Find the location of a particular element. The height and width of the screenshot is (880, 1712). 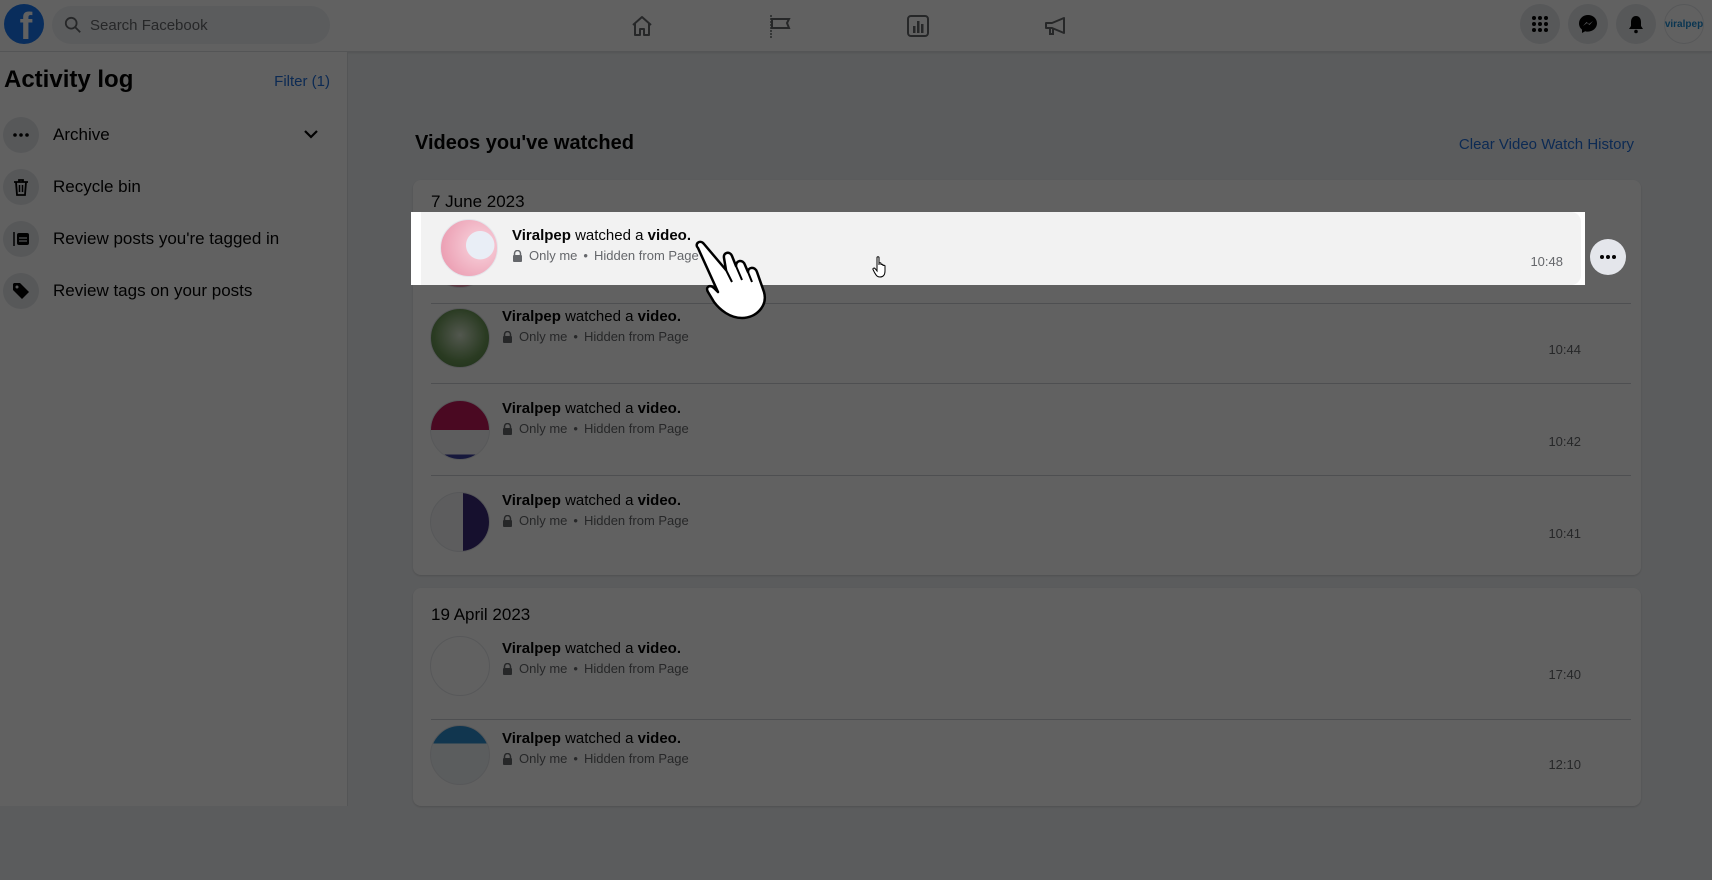

row-options-button is located at coordinates (1608, 257).